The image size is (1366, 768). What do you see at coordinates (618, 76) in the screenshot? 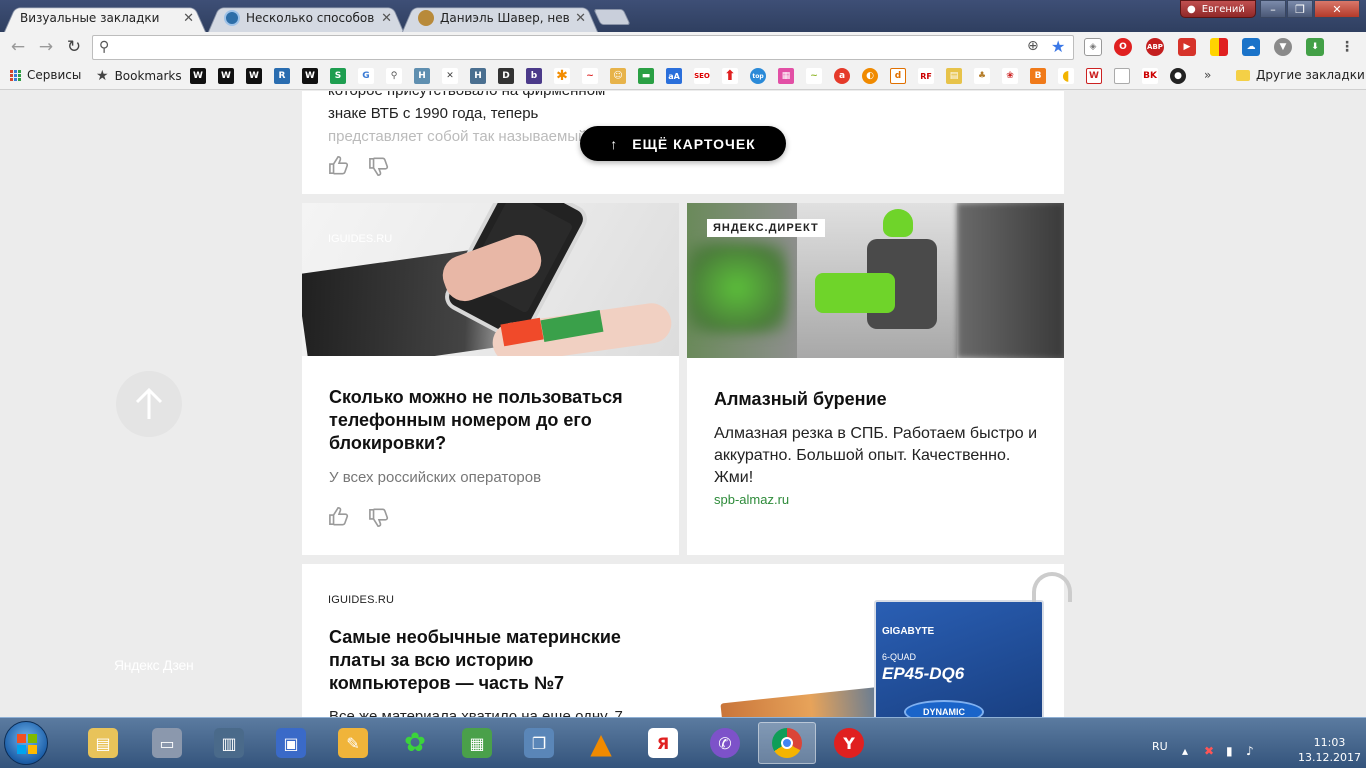
I see `face-bookmark-icon: ☺` at bounding box center [618, 76].